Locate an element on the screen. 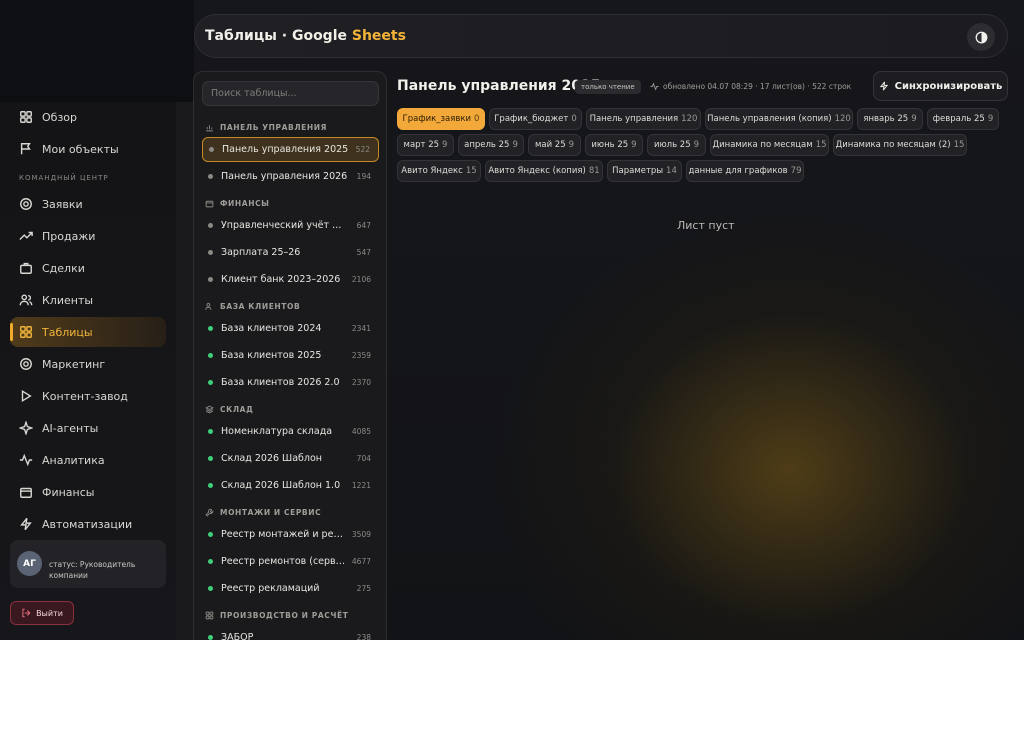 The image size is (1024, 732). table-item: ЗАБОР 238 is located at coordinates (290, 632).